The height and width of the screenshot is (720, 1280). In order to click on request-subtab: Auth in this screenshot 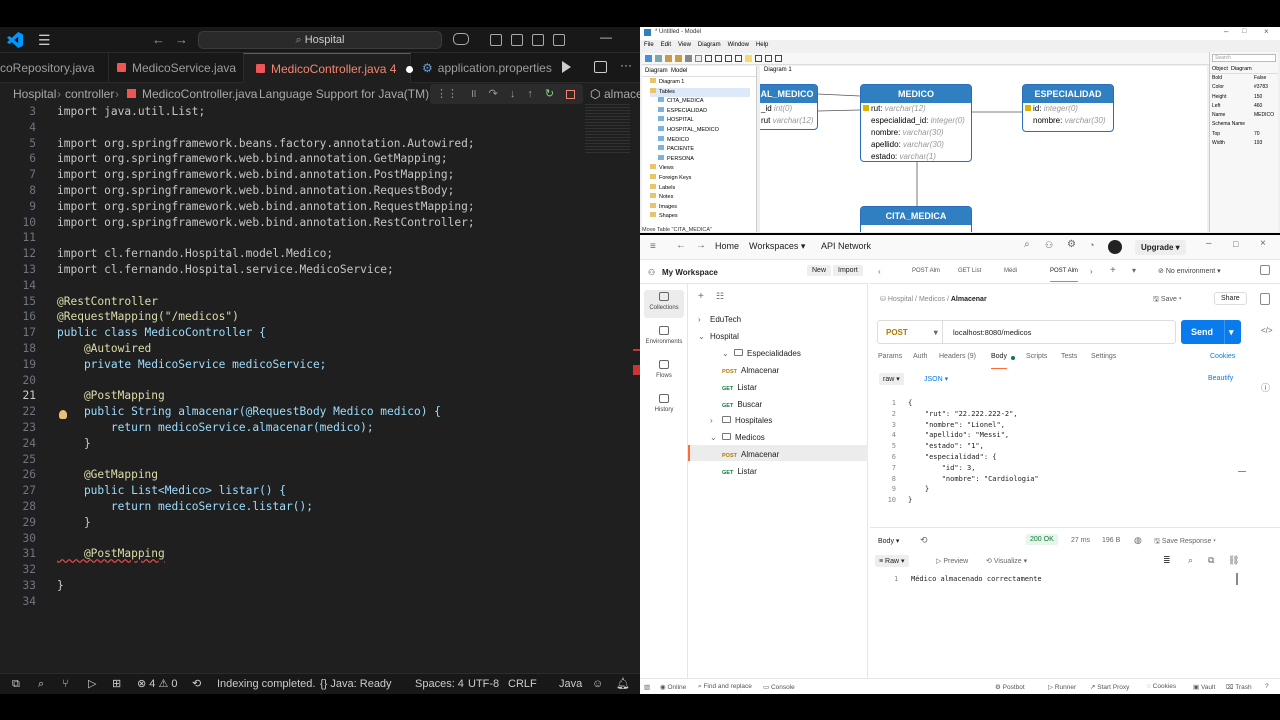, I will do `click(920, 356)`.